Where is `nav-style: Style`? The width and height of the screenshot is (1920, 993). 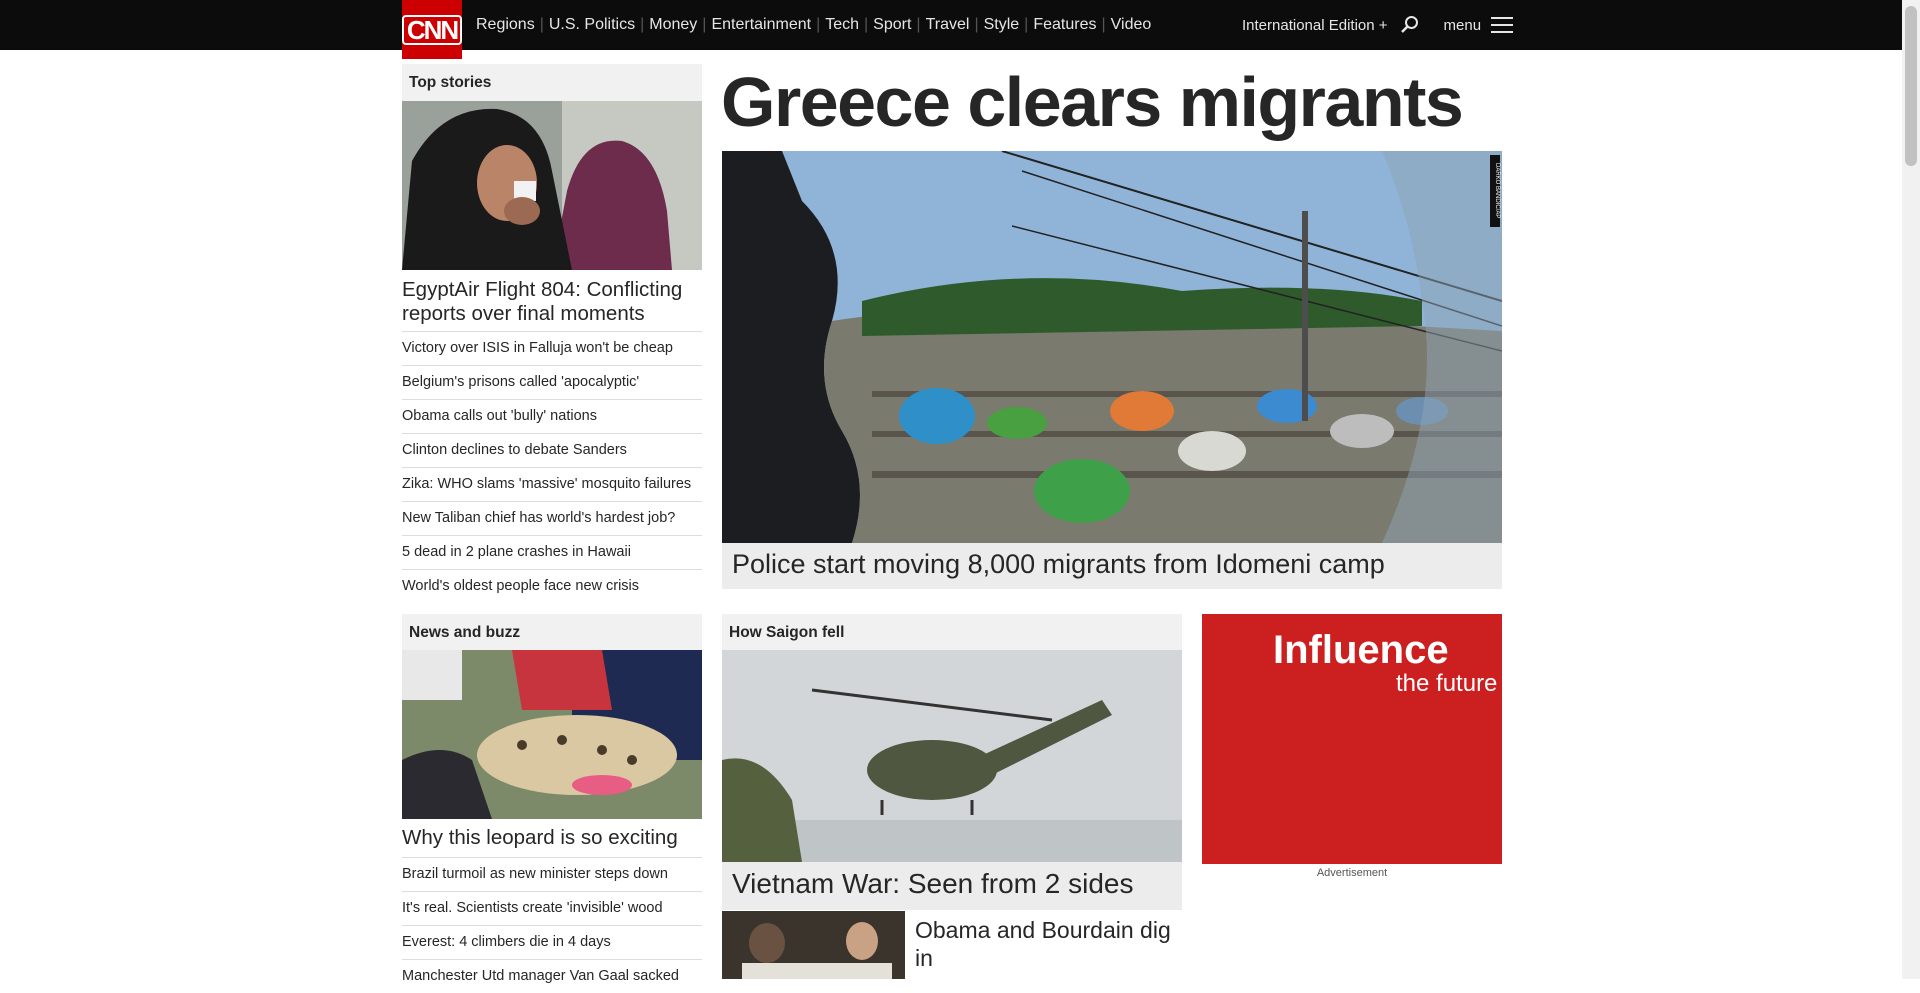 nav-style: Style is located at coordinates (1002, 25).